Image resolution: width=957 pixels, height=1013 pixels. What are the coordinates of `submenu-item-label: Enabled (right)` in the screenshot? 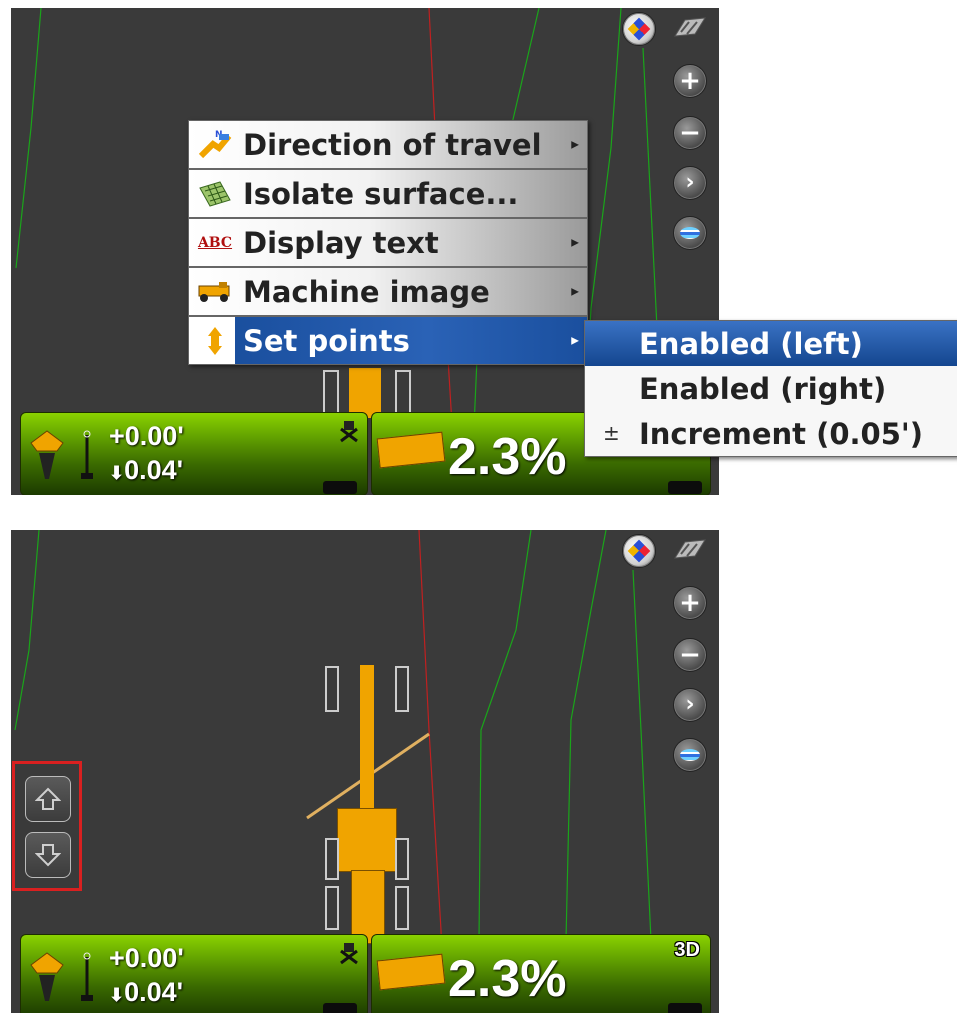 It's located at (763, 388).